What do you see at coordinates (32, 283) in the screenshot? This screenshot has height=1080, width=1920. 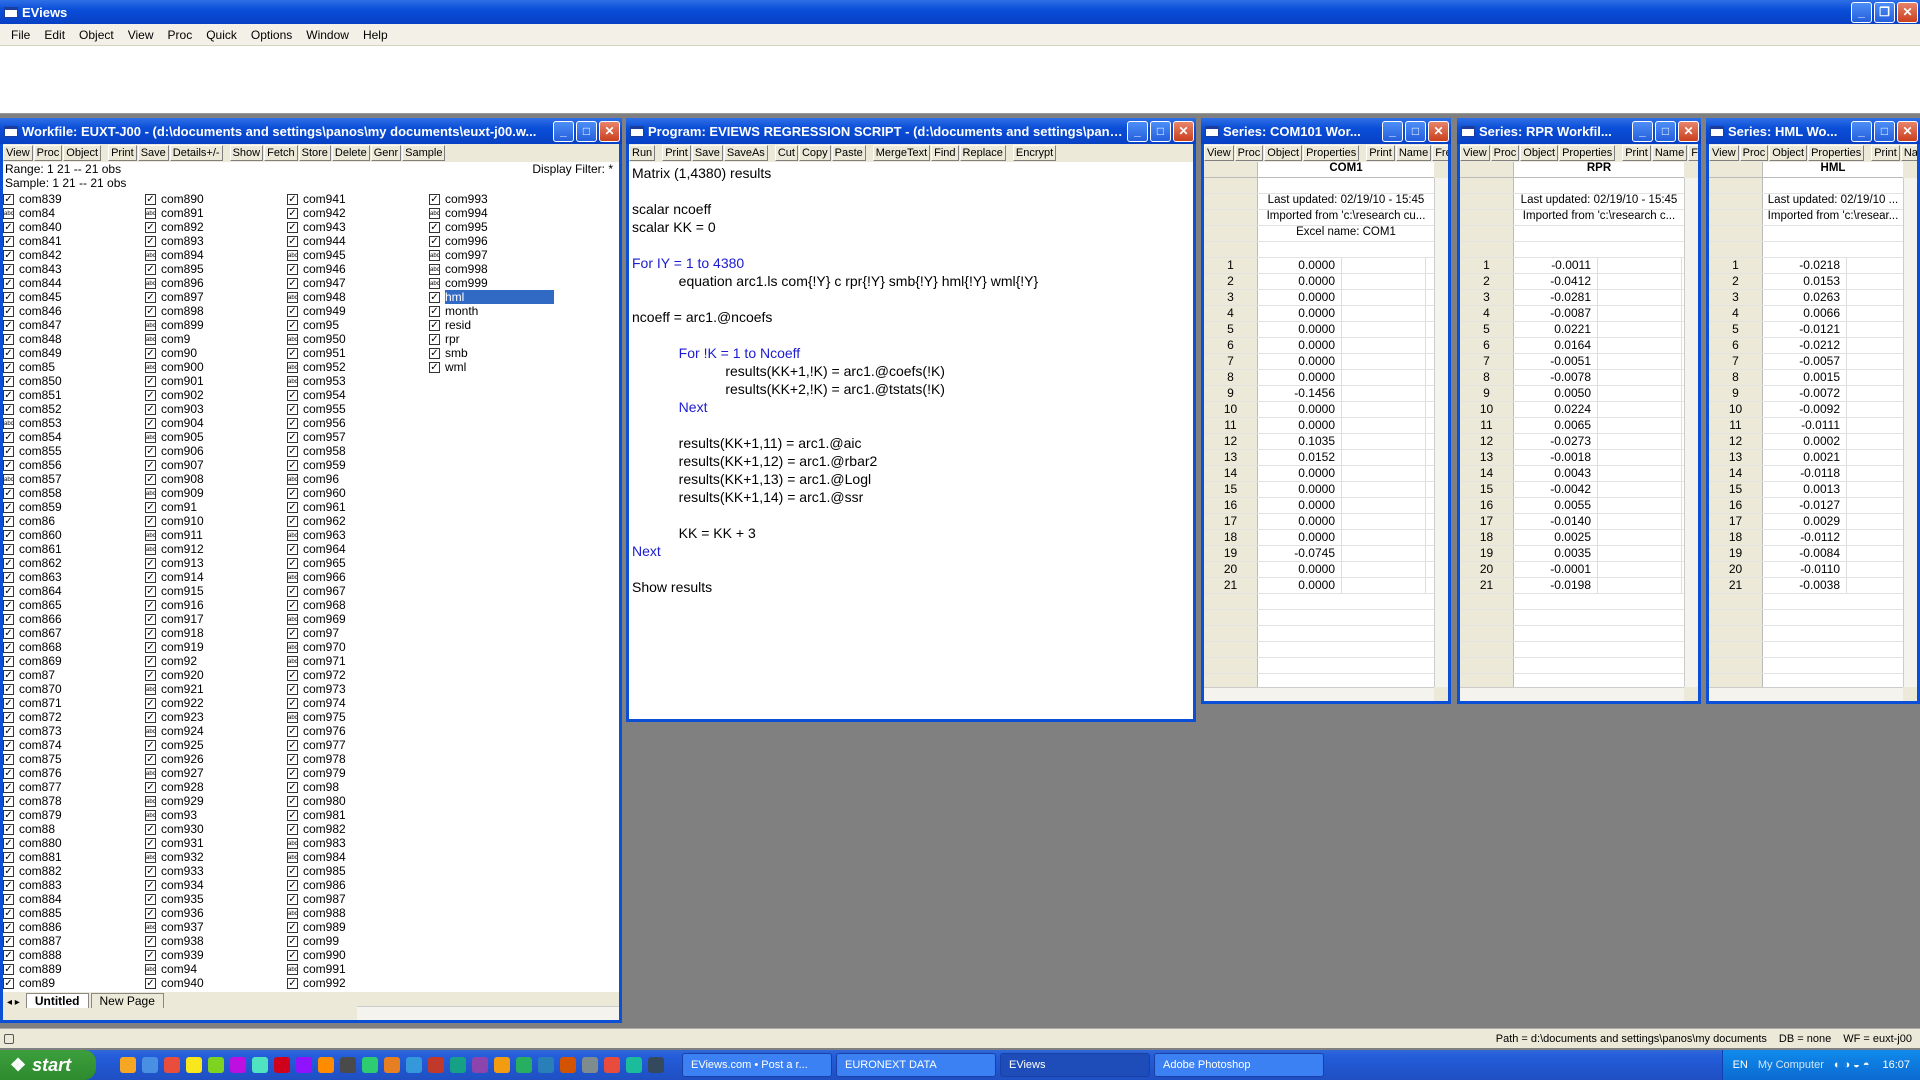 I see `workfile-object: com844` at bounding box center [32, 283].